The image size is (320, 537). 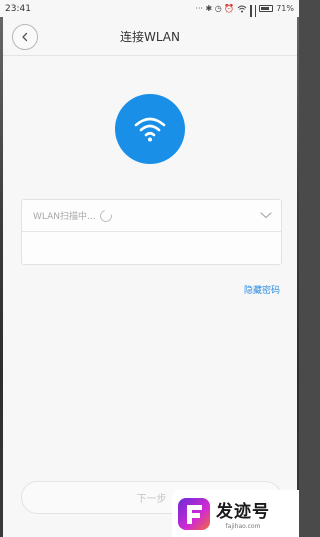 What do you see at coordinates (18, 8) in the screenshot?
I see `status-time: 23:41` at bounding box center [18, 8].